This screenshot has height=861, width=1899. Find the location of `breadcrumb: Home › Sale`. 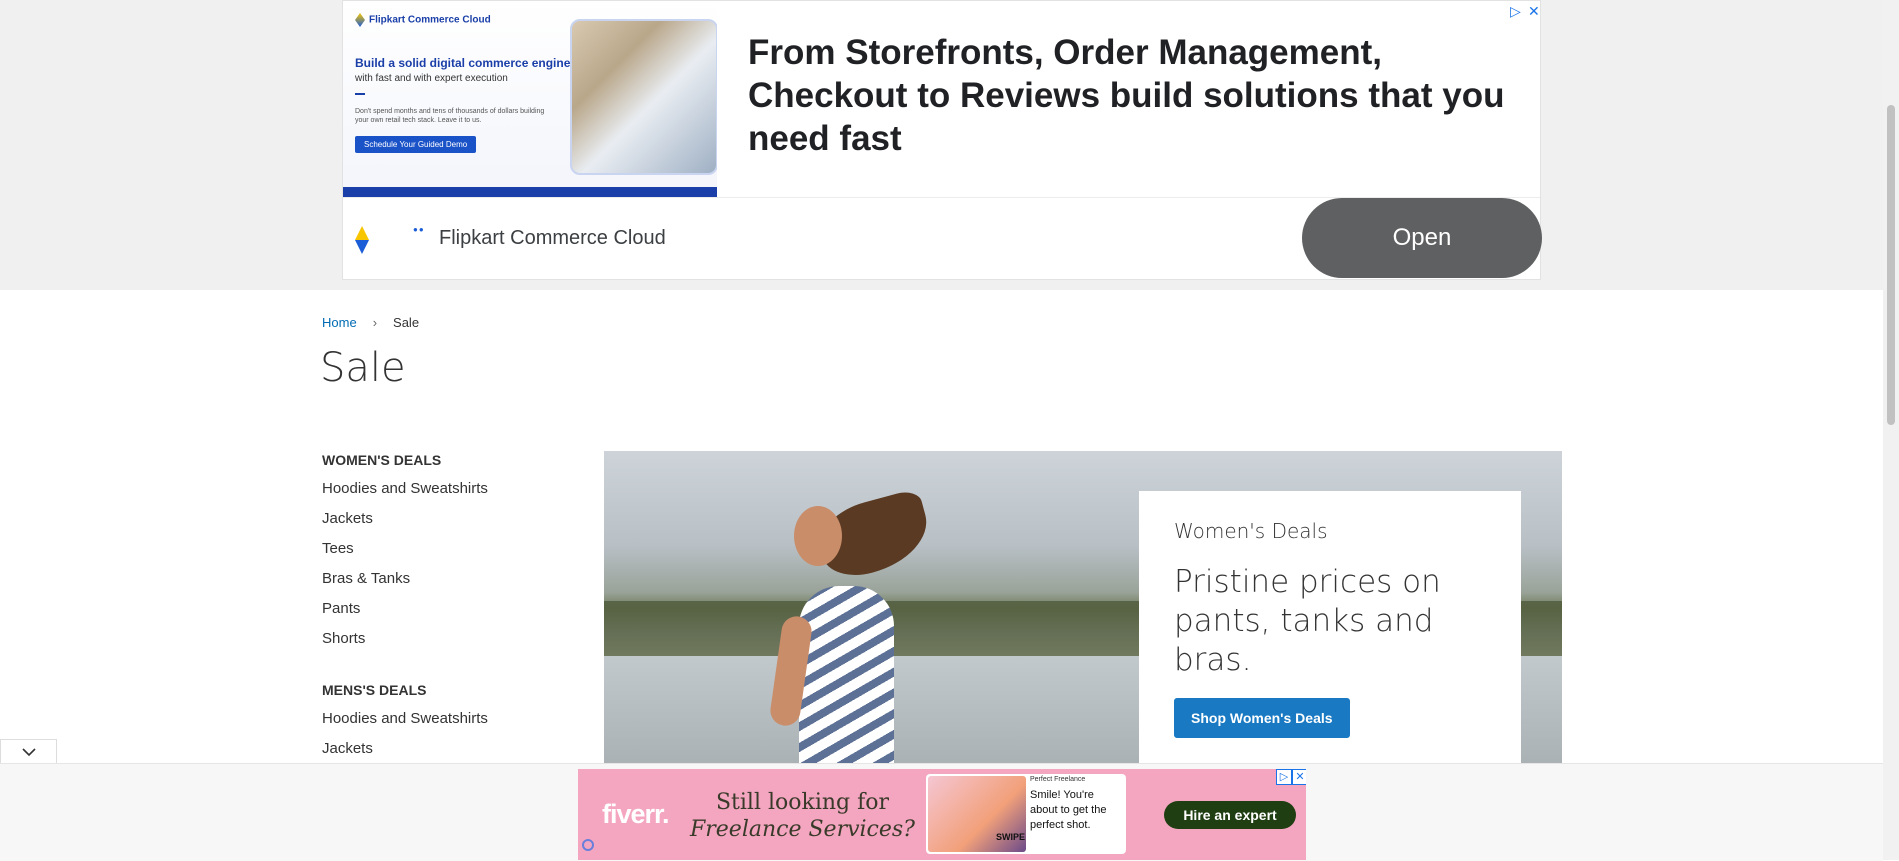

breadcrumb: Home › Sale is located at coordinates (370, 322).